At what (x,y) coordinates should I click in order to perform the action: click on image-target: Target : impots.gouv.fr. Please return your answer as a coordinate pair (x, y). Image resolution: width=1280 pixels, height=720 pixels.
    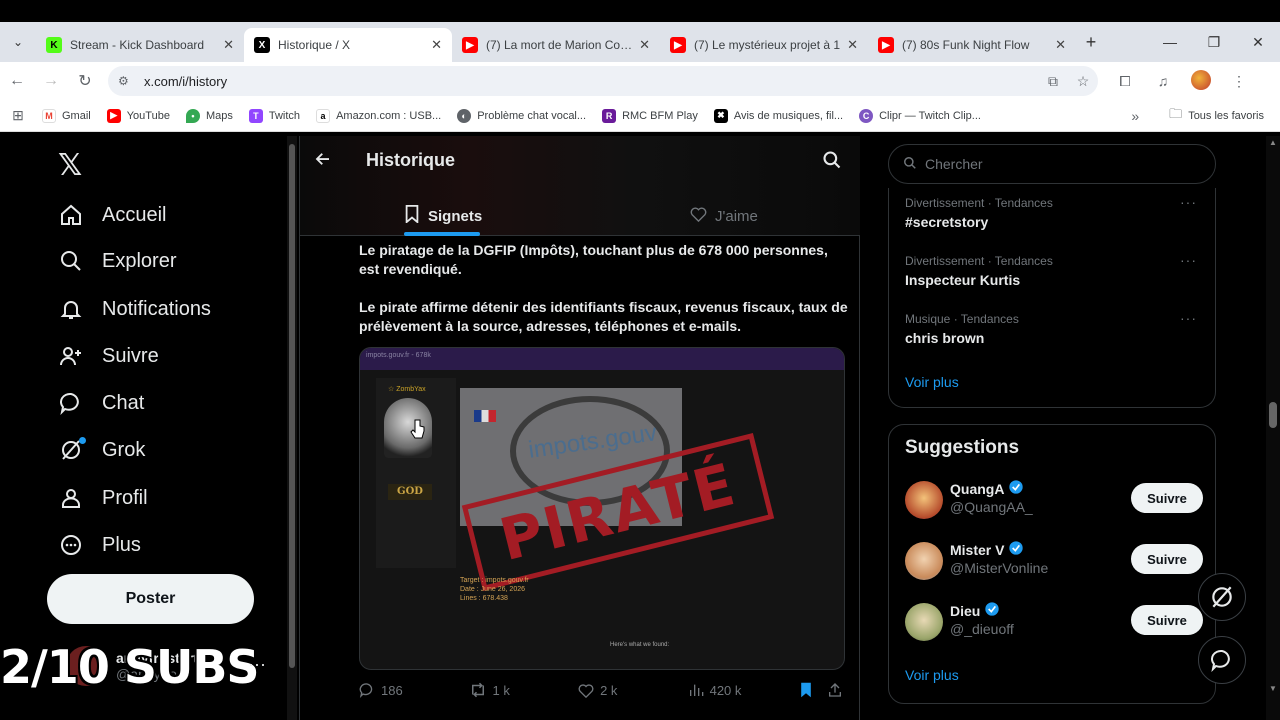
    Looking at the image, I should click on (494, 580).